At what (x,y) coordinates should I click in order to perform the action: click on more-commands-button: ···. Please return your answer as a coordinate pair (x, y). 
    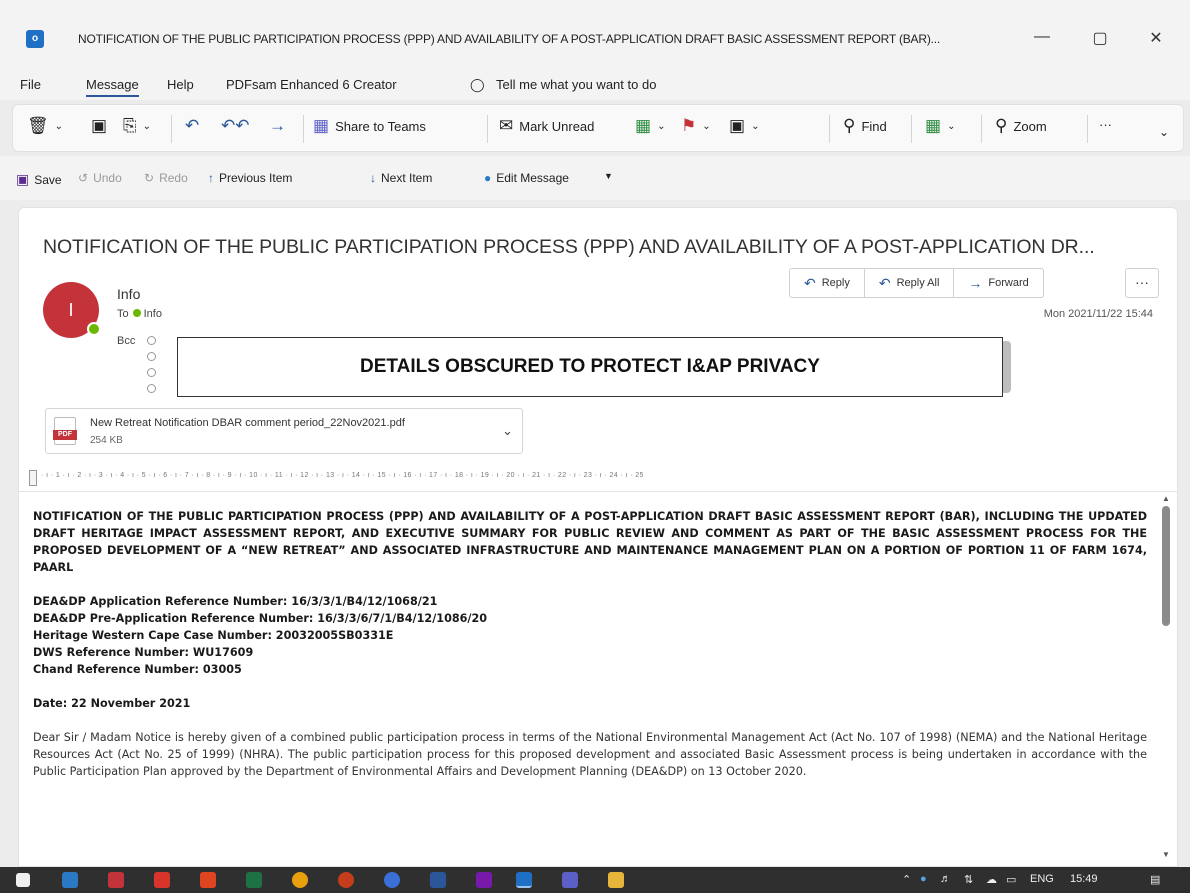
    Looking at the image, I should click on (1105, 124).